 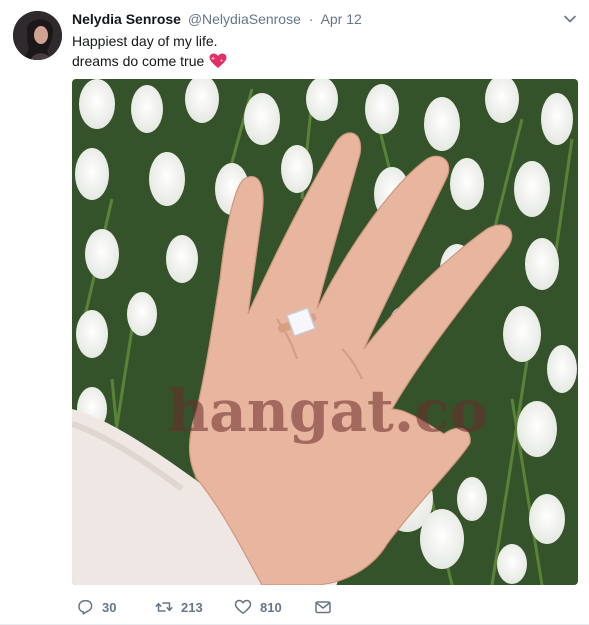 I want to click on tweet-text-line: dreams do come true, so click(x=138, y=61).